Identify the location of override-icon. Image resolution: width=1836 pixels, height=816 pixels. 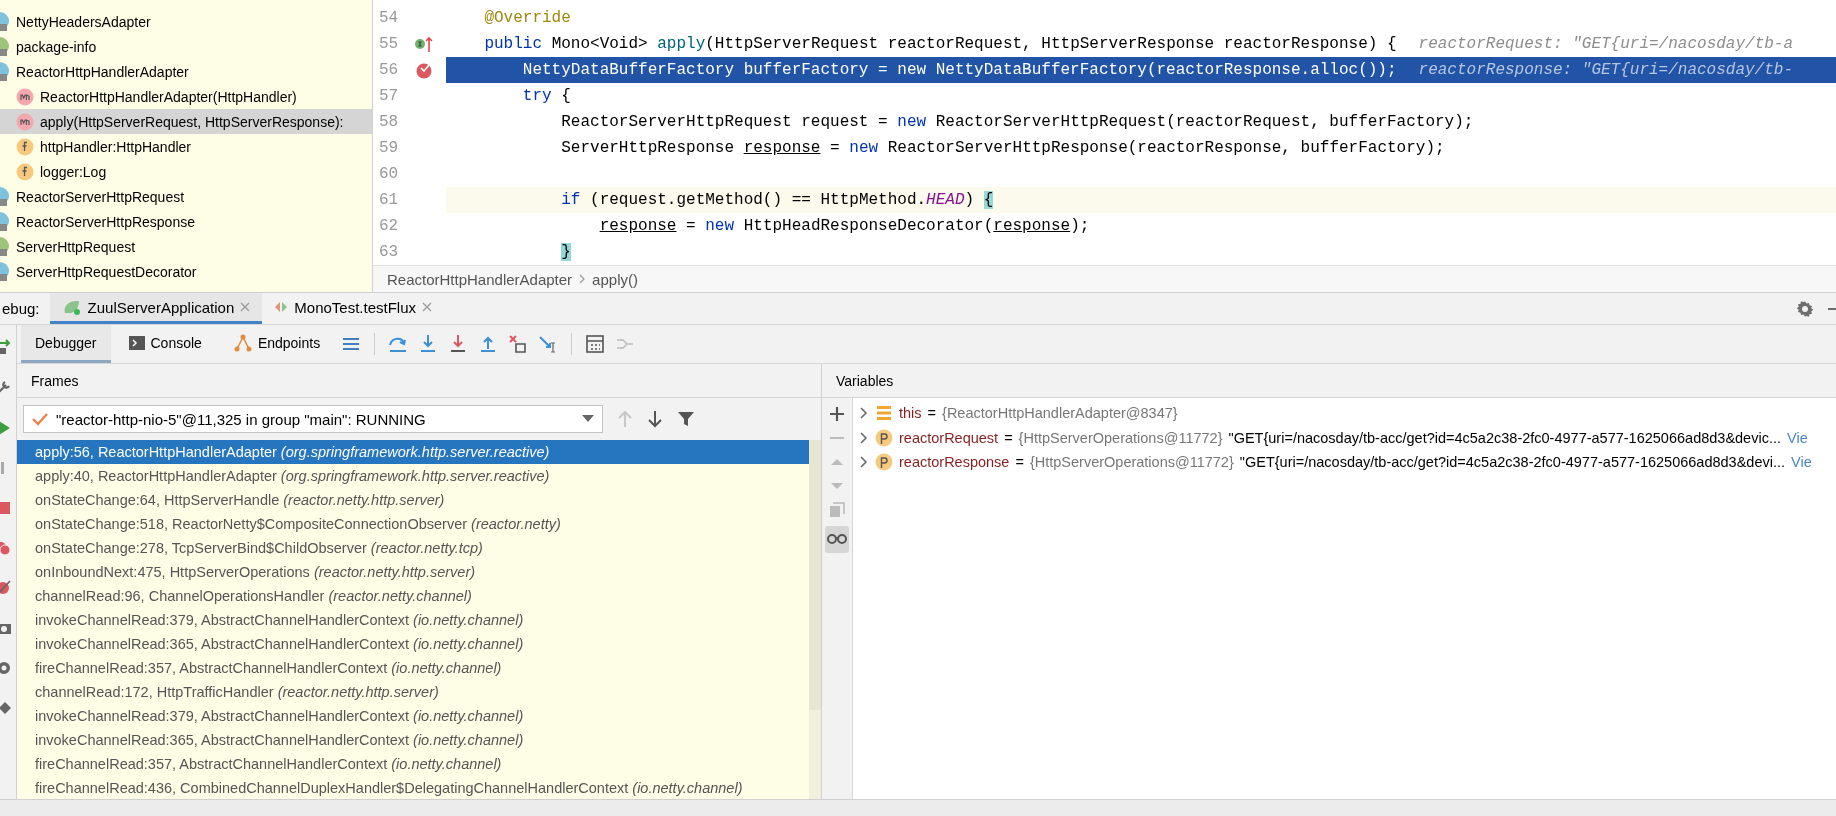
(424, 44).